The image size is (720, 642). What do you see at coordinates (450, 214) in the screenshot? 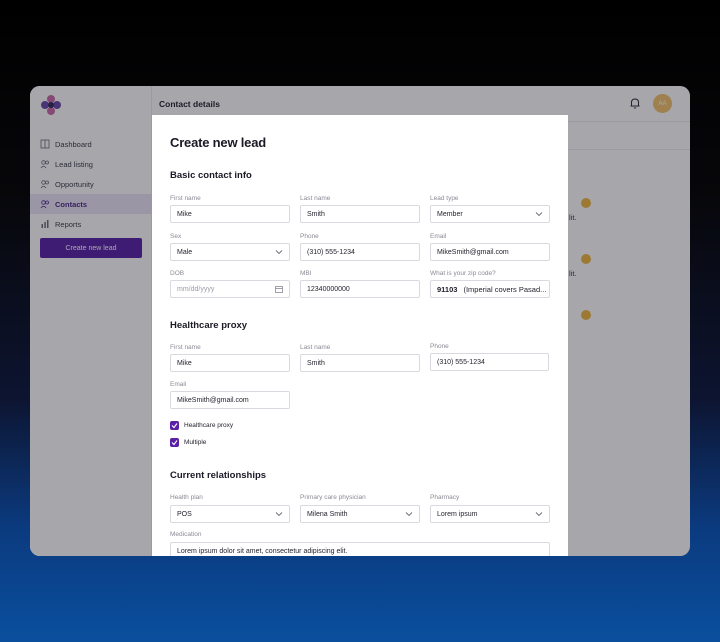
I see `field-value: Member` at bounding box center [450, 214].